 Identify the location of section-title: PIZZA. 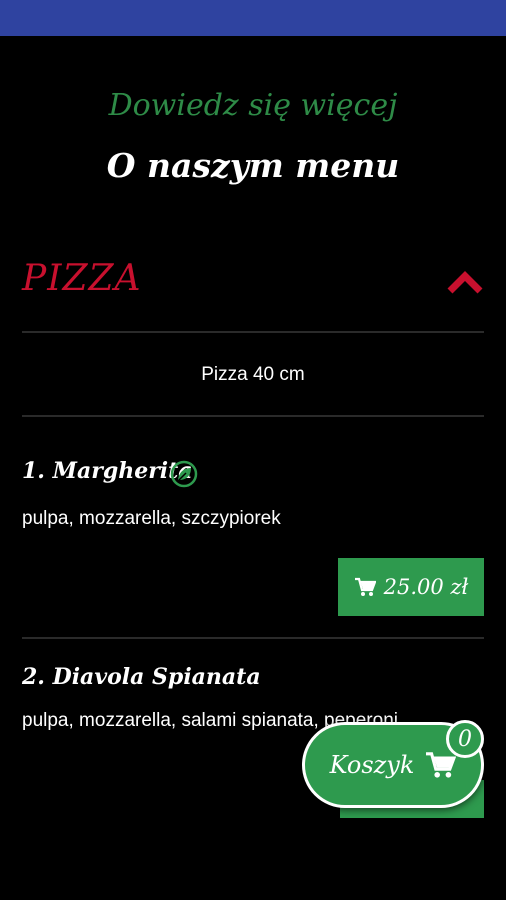
(82, 278).